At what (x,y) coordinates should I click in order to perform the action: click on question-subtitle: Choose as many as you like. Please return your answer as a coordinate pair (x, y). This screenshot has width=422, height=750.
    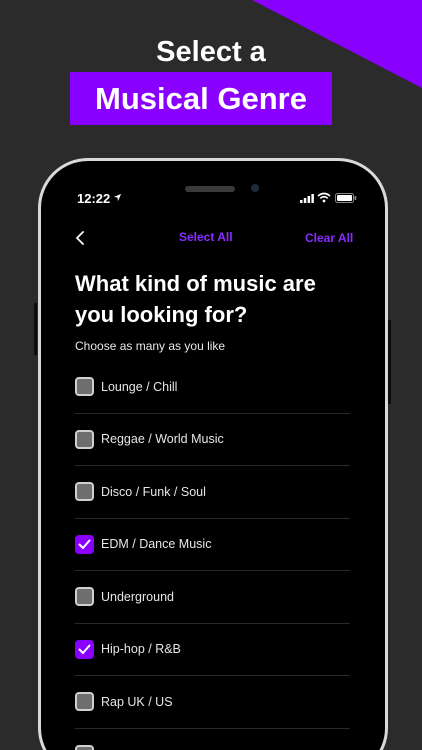
    Looking at the image, I should click on (150, 346).